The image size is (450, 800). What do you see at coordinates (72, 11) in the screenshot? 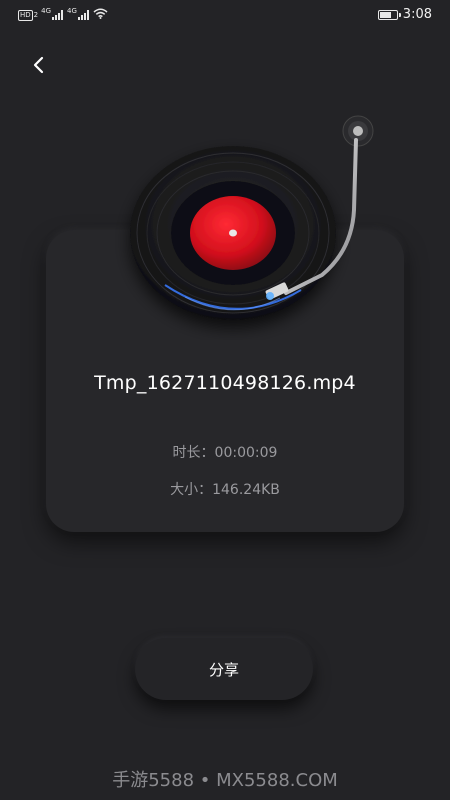
I see `network-type-2: 4G` at bounding box center [72, 11].